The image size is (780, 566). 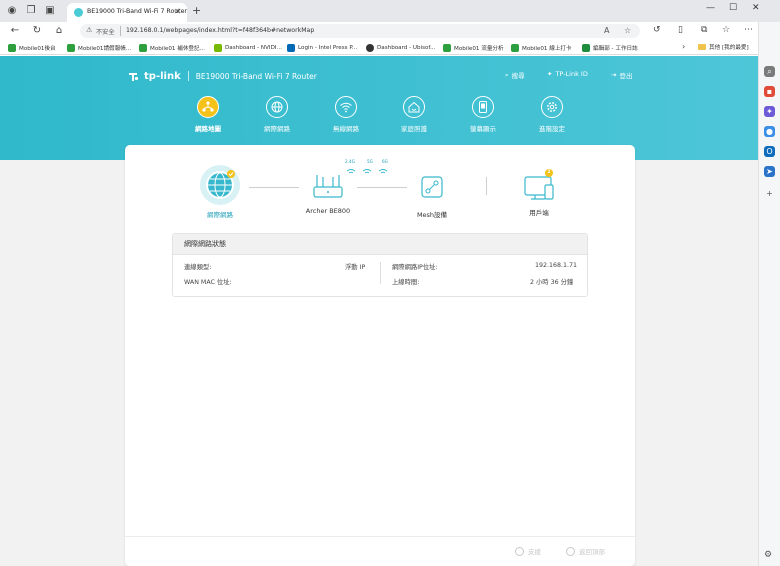 What do you see at coordinates (198, 267) in the screenshot?
I see `connection-type-label: 連線類型:` at bounding box center [198, 267].